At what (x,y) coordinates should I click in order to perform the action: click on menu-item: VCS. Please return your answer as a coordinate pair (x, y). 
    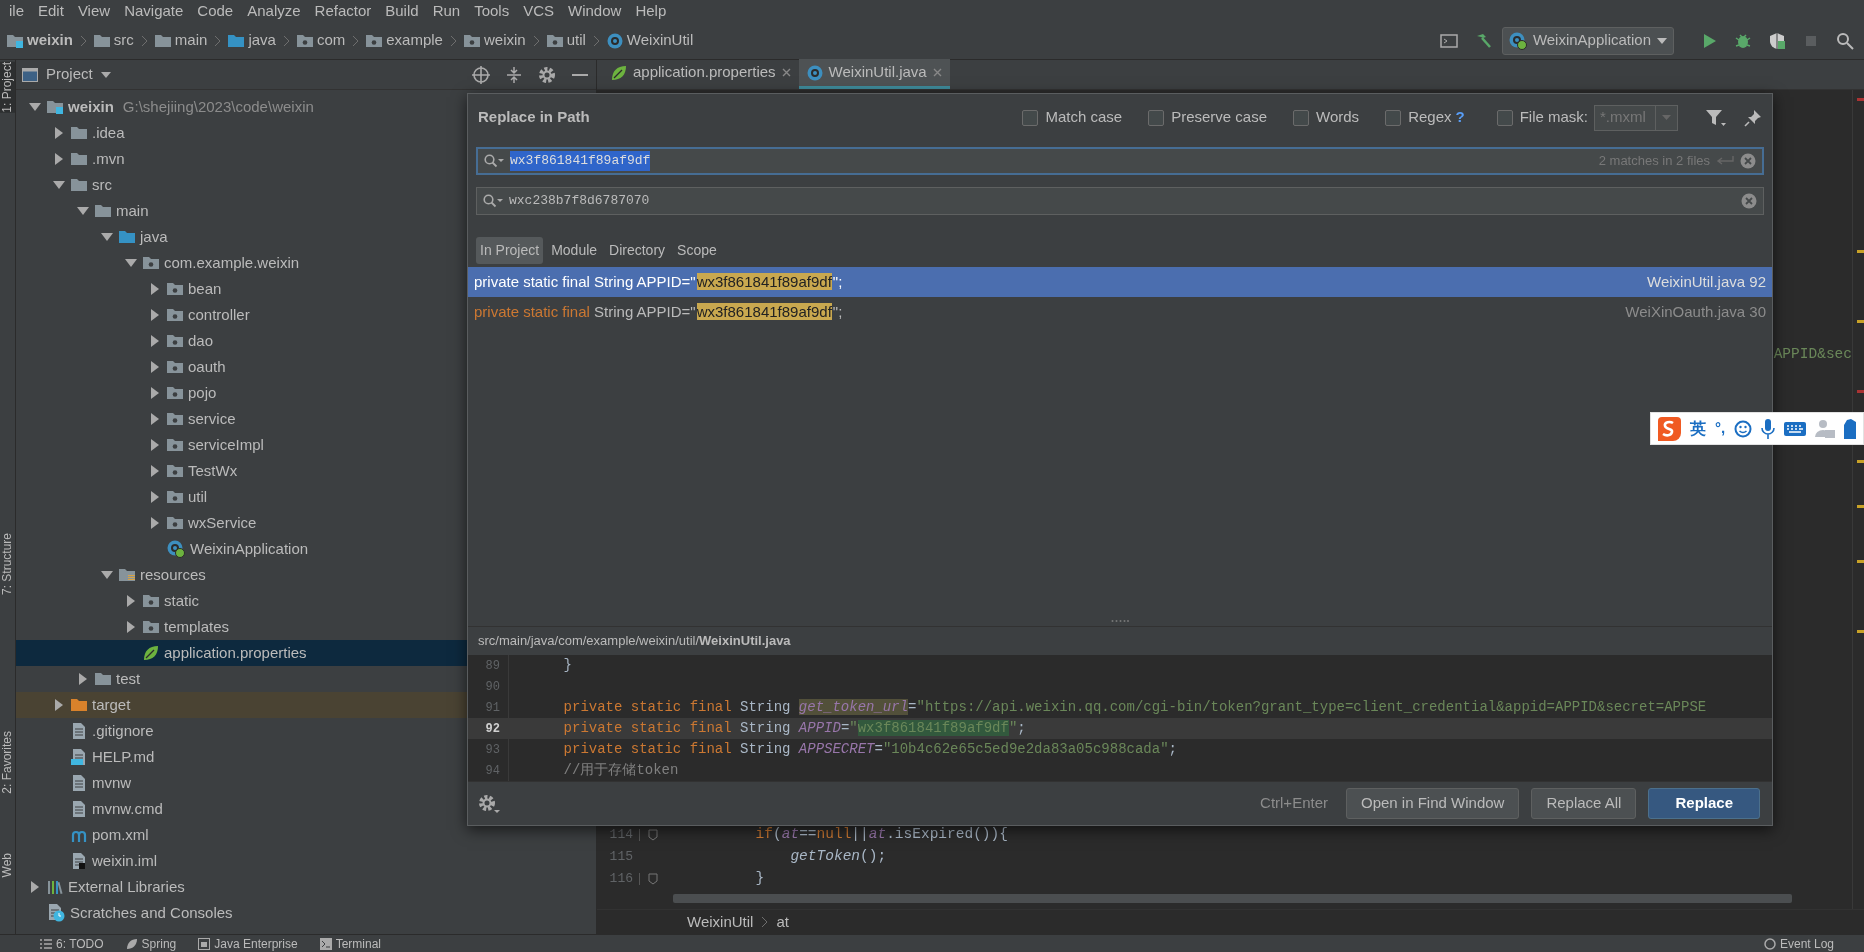
    Looking at the image, I should click on (539, 11).